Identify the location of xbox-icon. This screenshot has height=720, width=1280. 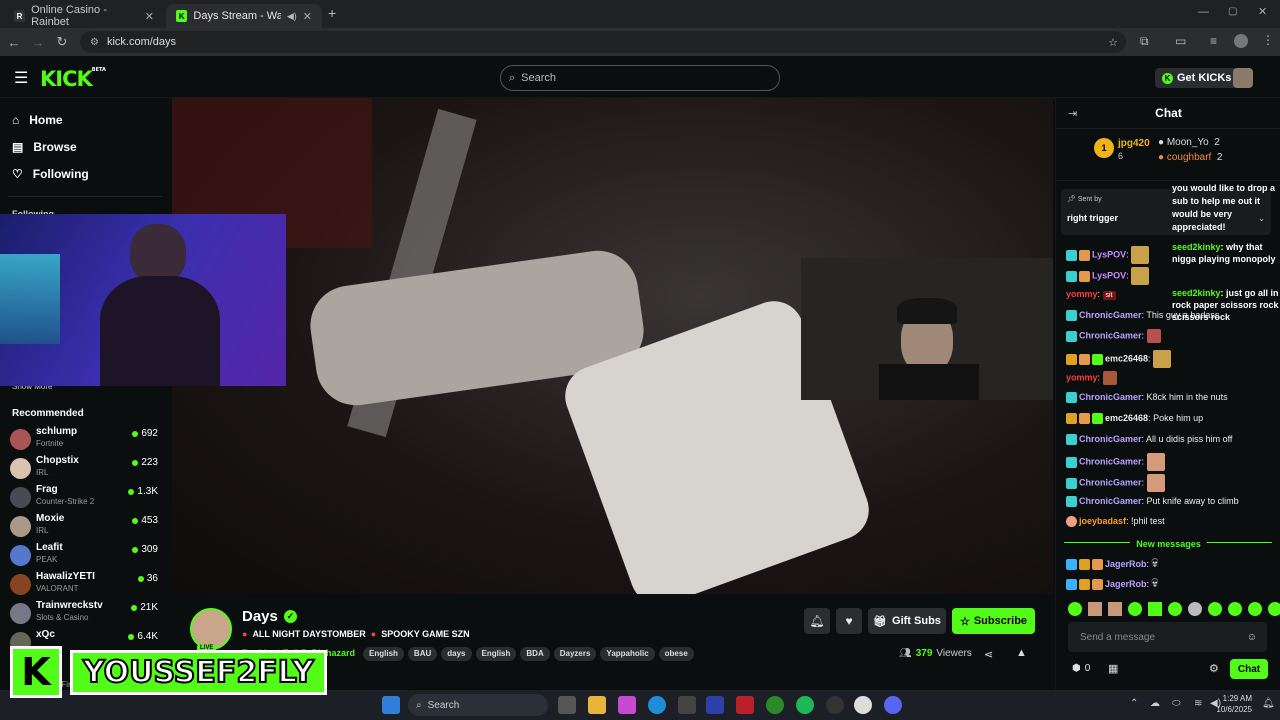
(775, 705).